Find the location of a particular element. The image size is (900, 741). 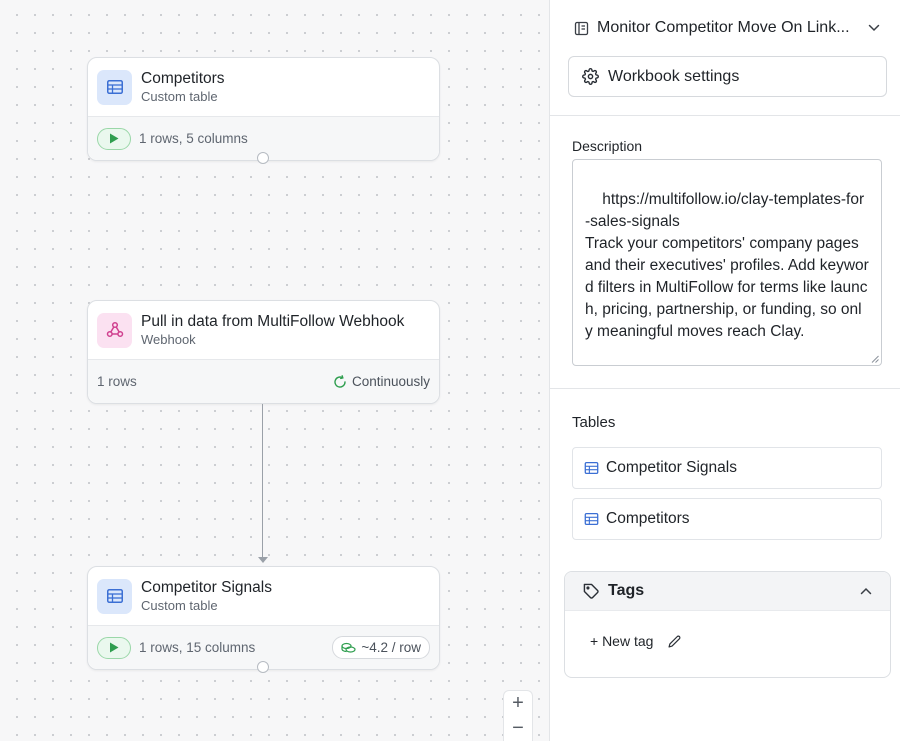

chevron-down-icon is located at coordinates (874, 28).